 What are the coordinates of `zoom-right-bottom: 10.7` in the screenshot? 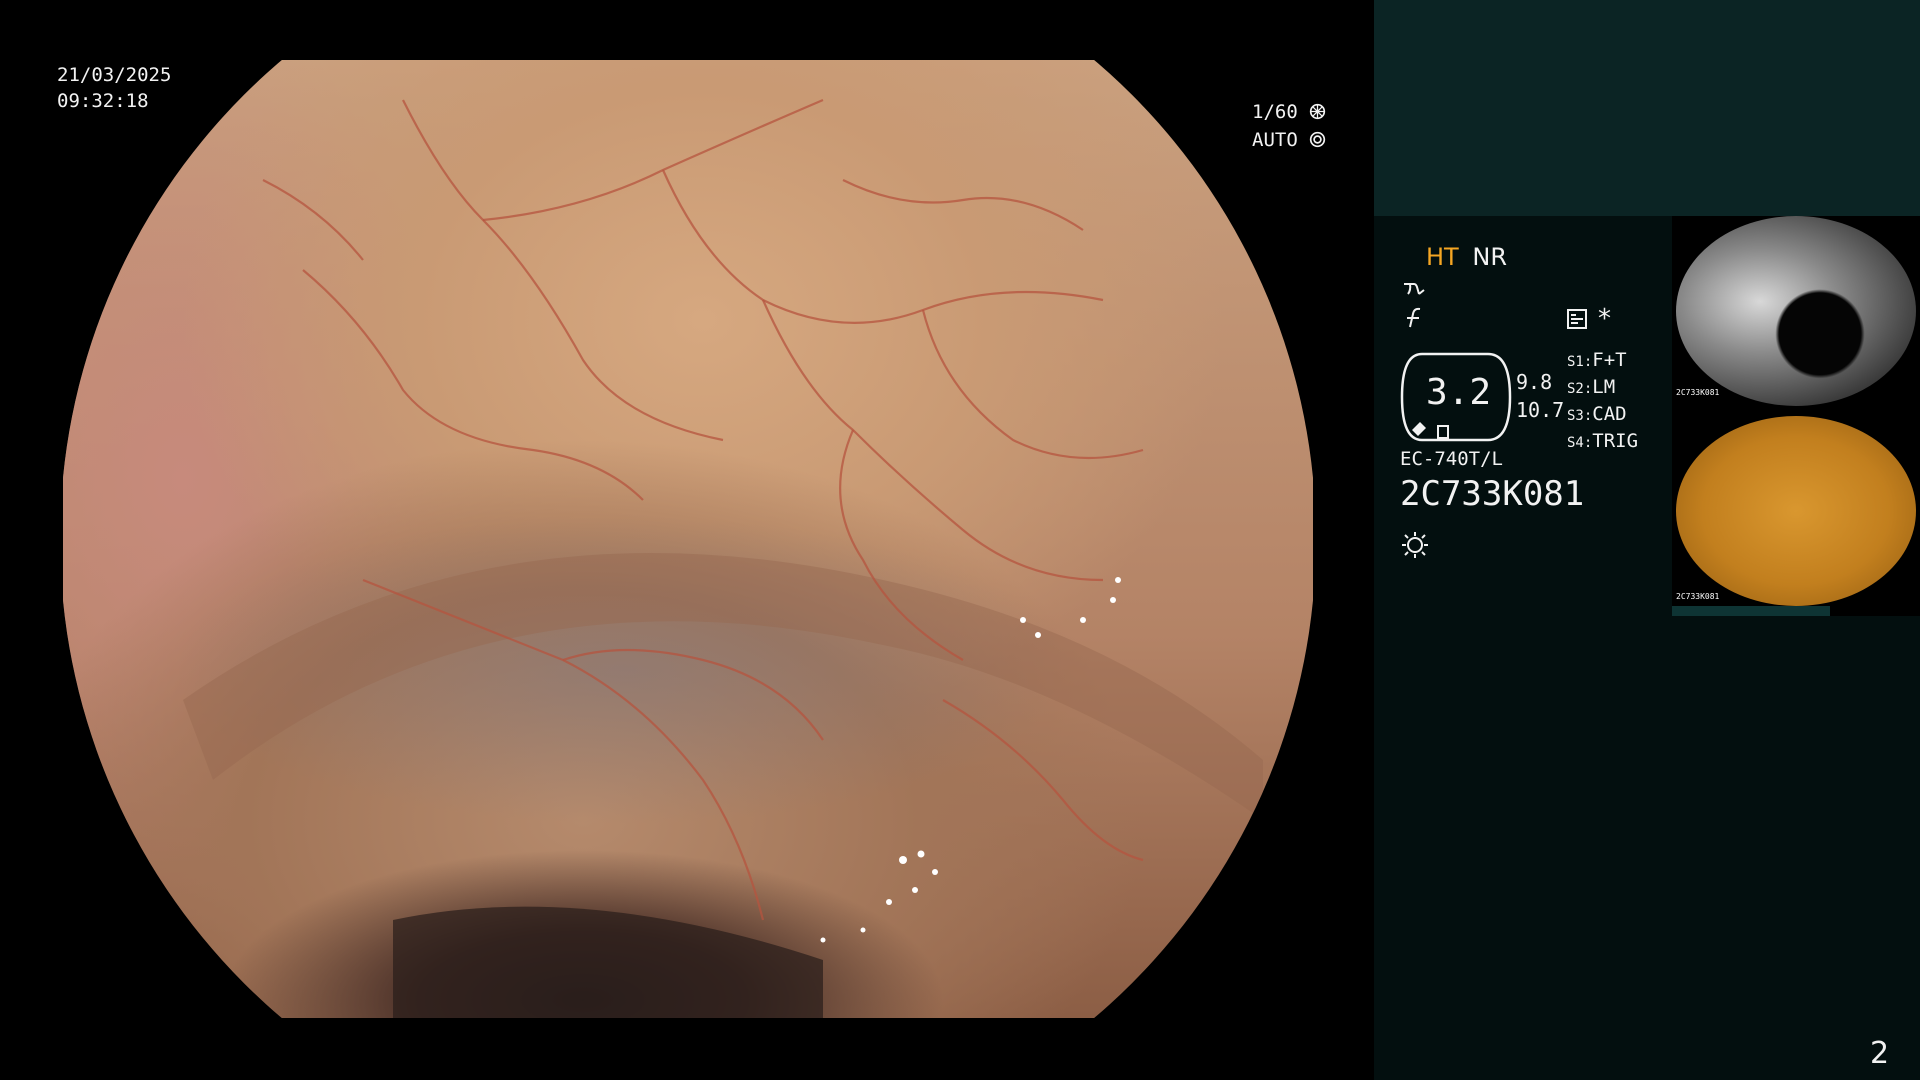 It's located at (1540, 410).